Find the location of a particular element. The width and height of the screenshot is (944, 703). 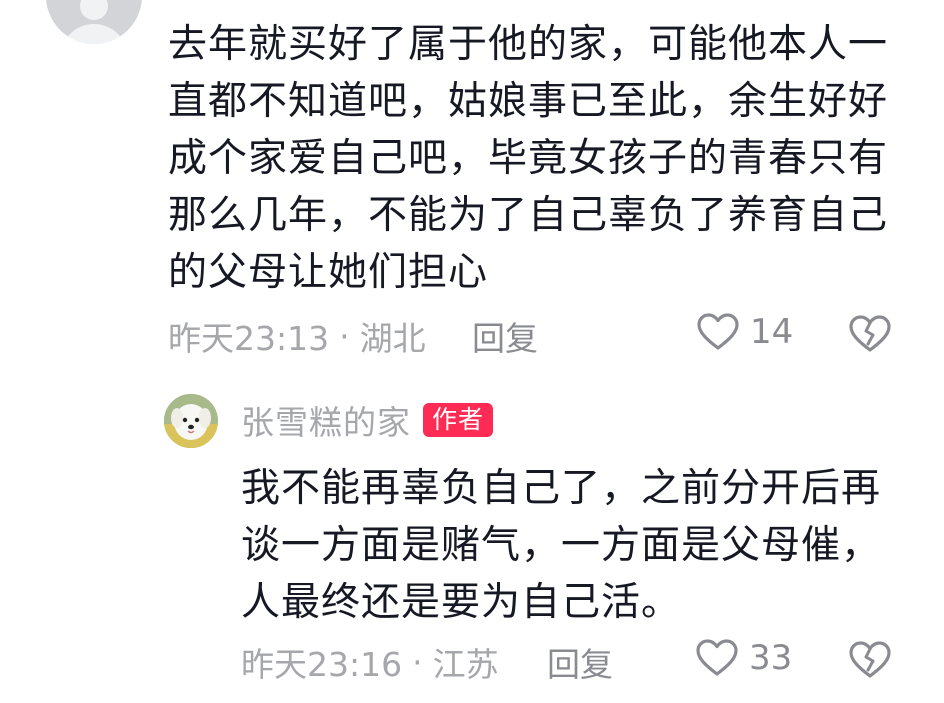

comment-location: 湖北 is located at coordinates (392, 338).